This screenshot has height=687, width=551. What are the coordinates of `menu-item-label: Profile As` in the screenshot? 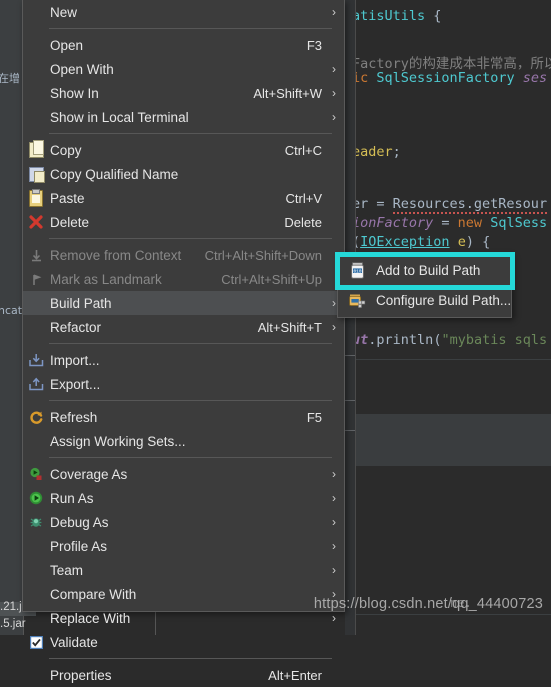 It's located at (79, 546).